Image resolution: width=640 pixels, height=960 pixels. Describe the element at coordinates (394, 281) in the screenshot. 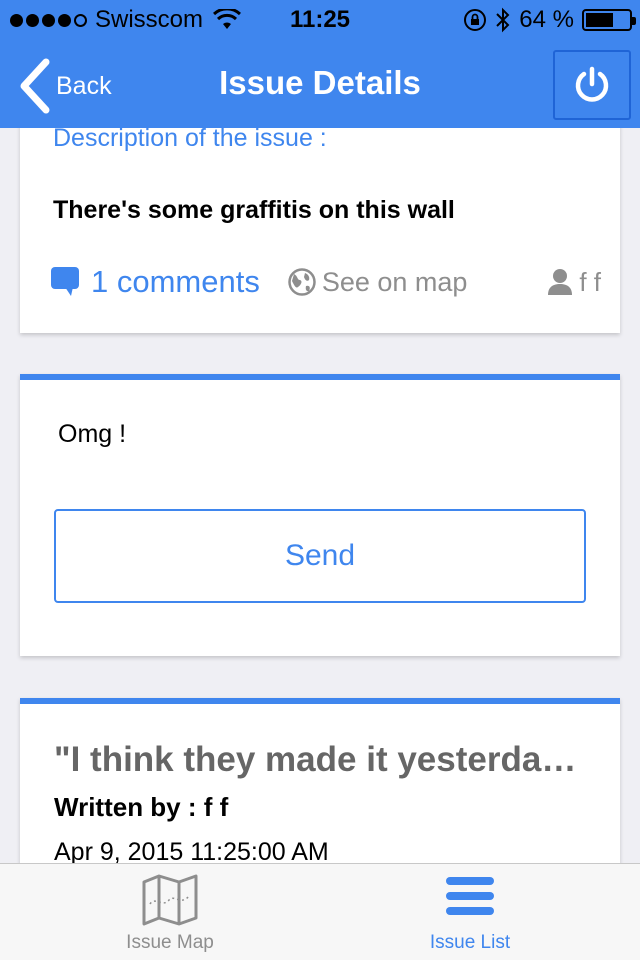

I see `see-on-map-label: See on map` at that location.